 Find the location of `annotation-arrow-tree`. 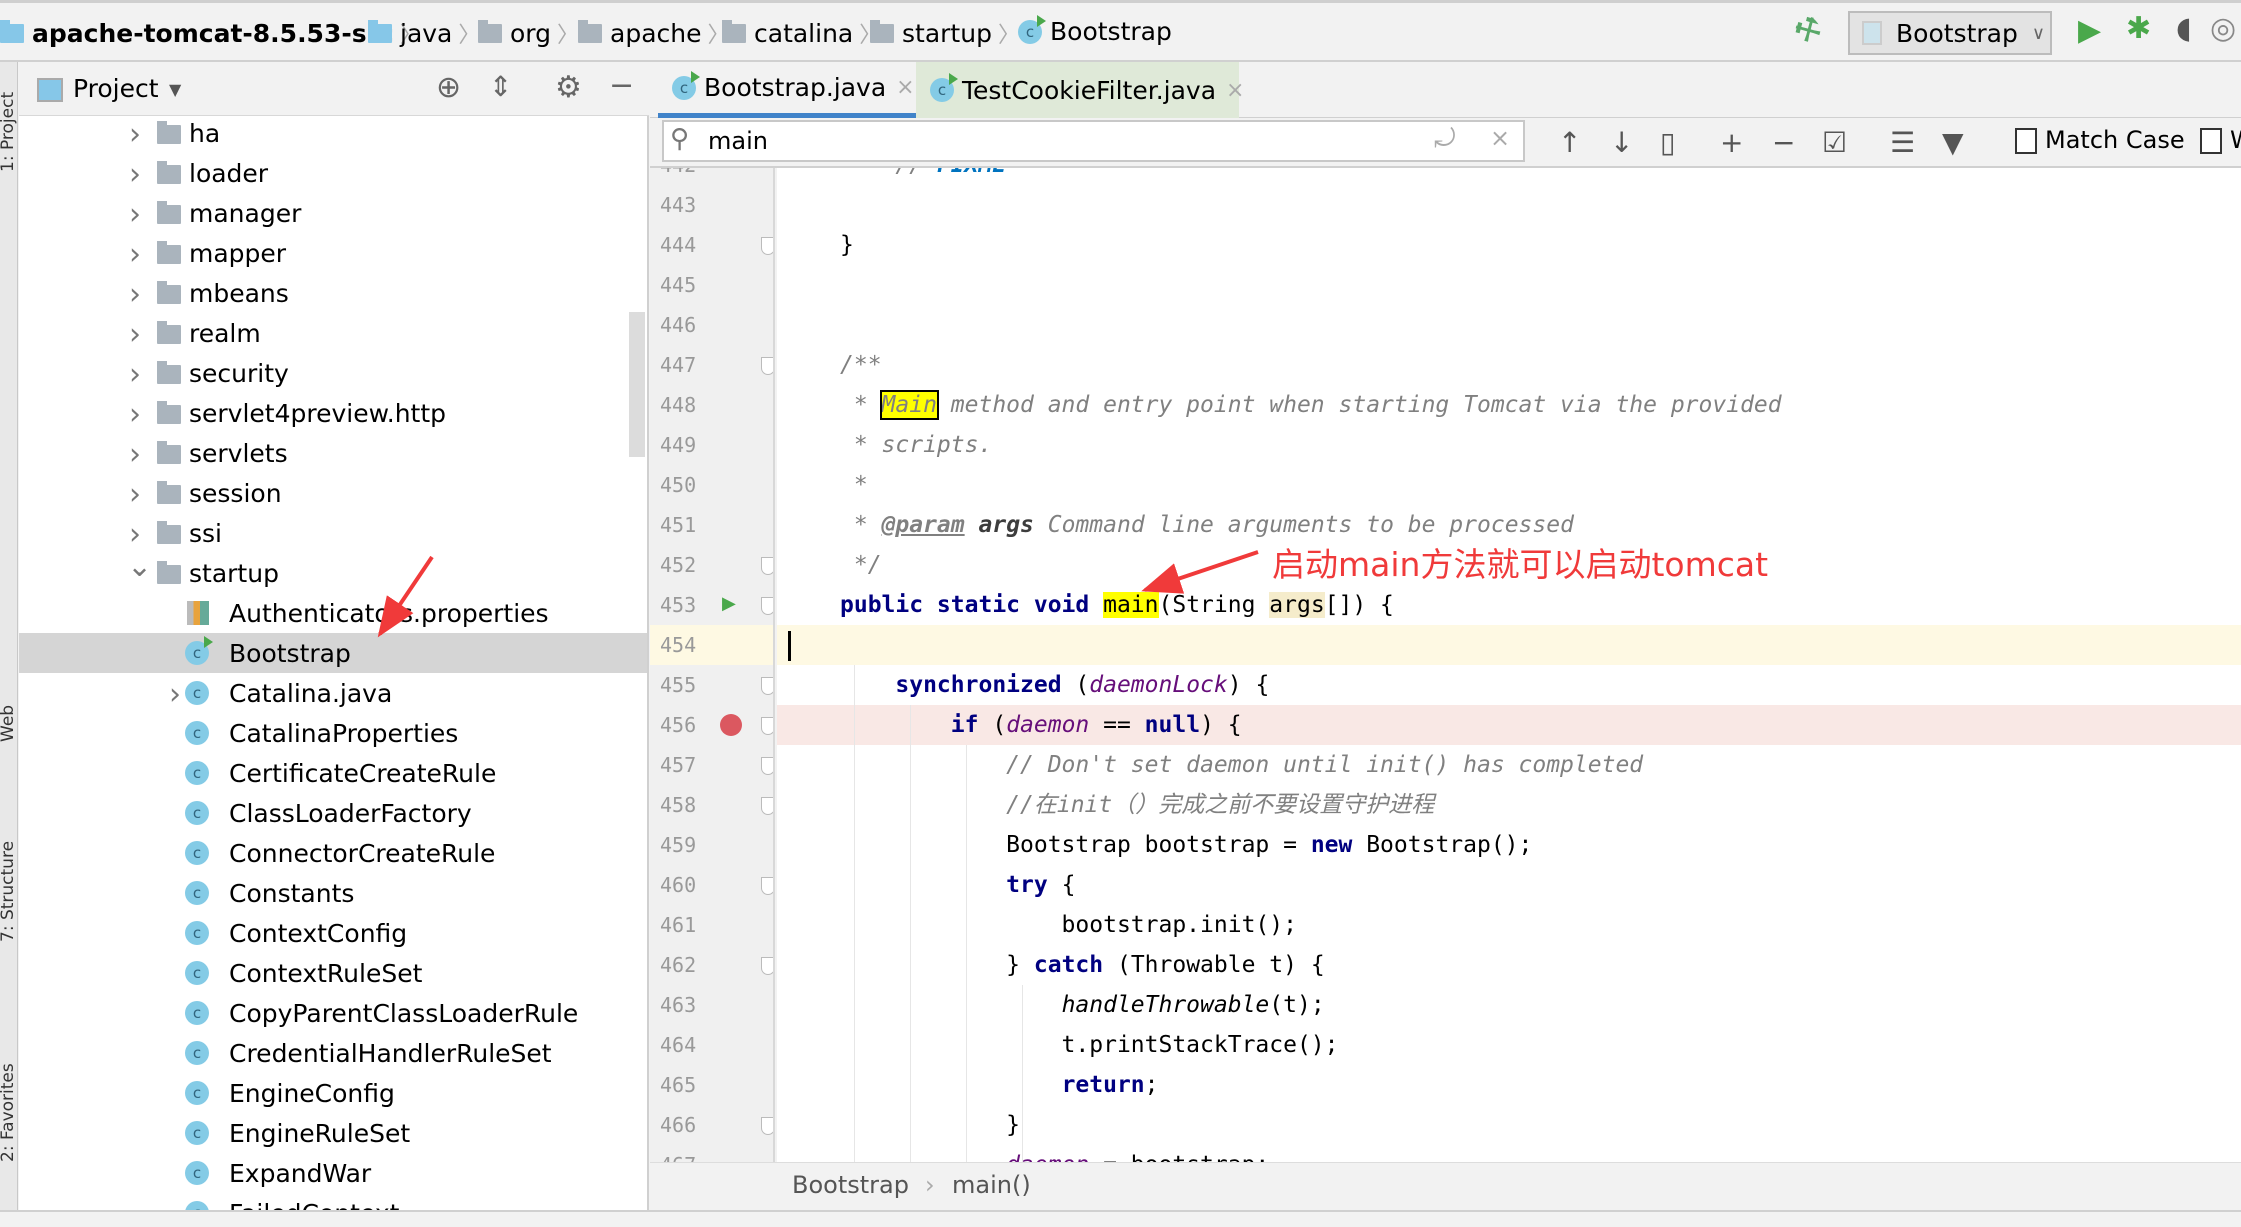

annotation-arrow-tree is located at coordinates (405, 596).